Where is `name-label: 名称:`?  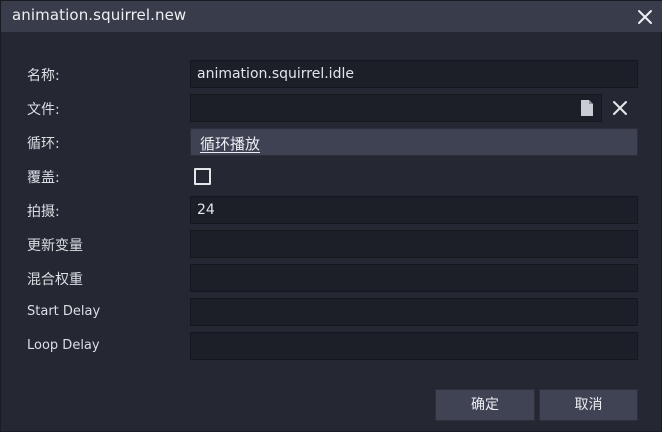
name-label: 名称: is located at coordinates (43, 76).